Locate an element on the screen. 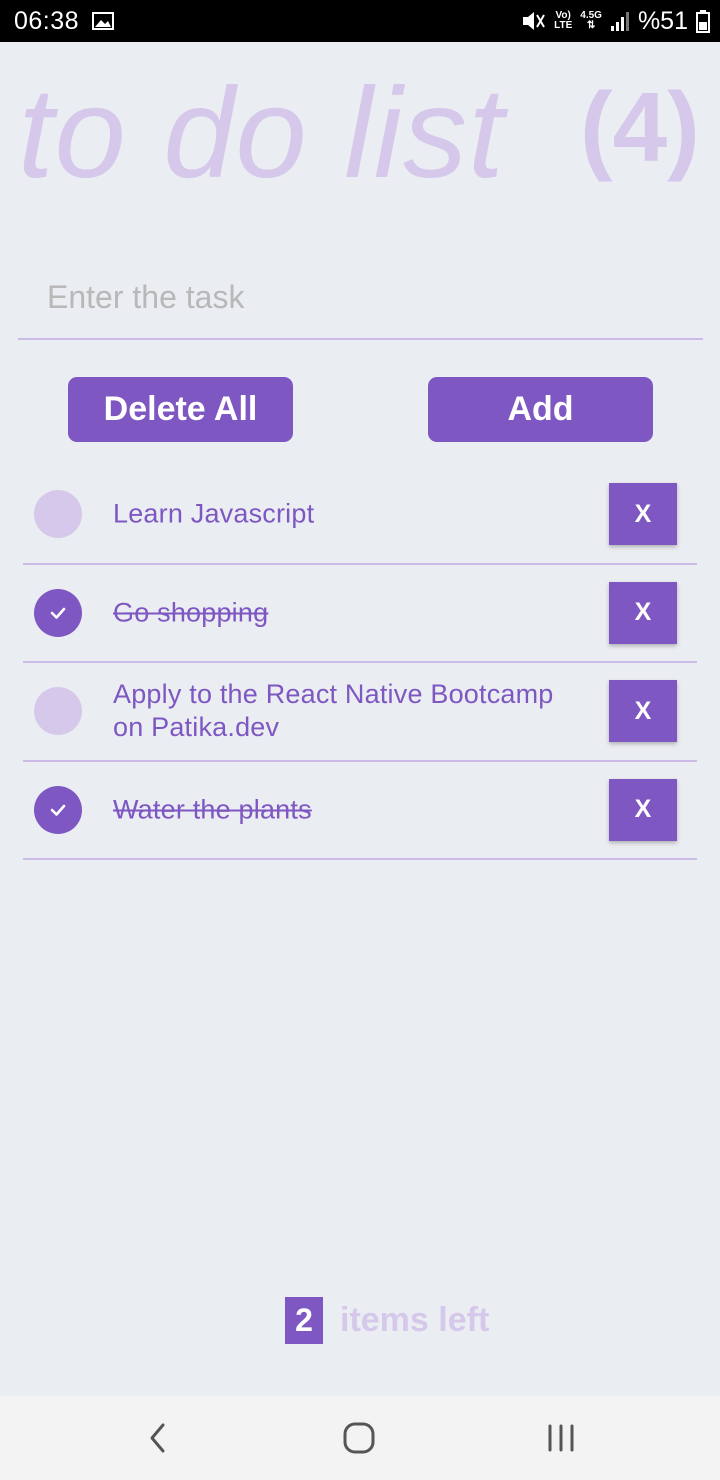 This screenshot has width=720, height=1480. battery-level: %51 is located at coordinates (662, 20).